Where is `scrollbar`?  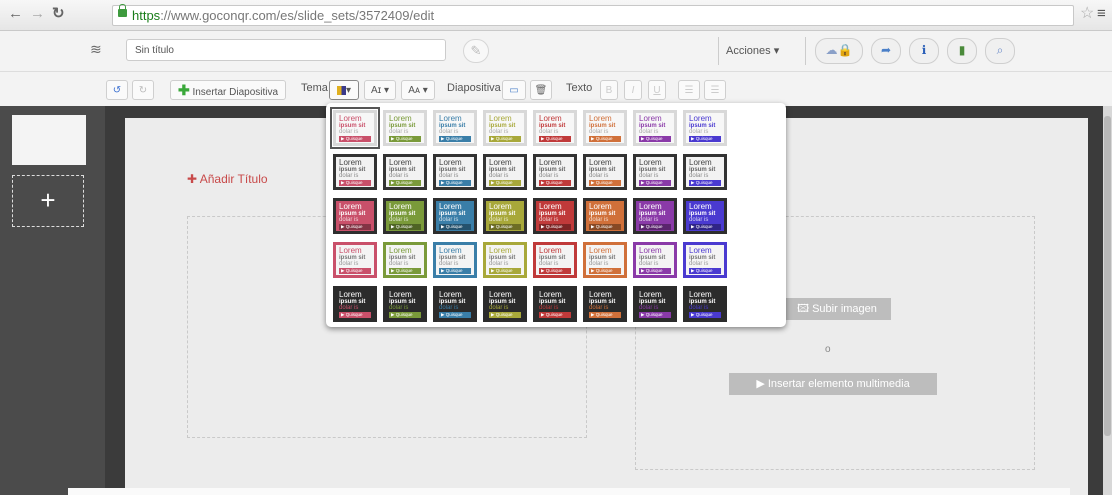
scrollbar is located at coordinates (1107, 300).